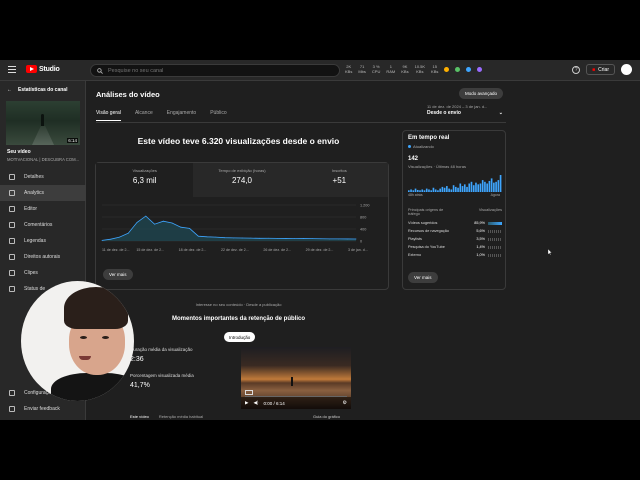 Image resolution: width=640 pixels, height=480 pixels. Describe the element at coordinates (43, 209) in the screenshot. I see `sidebar-item-3: Editor` at that location.